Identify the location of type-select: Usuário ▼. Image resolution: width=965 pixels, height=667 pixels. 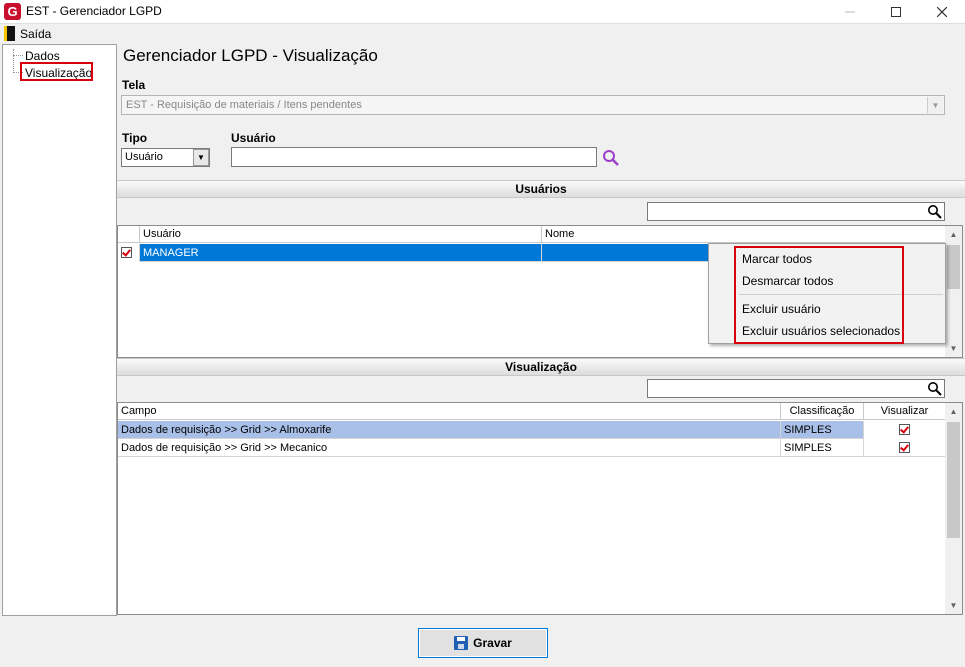
(165, 157).